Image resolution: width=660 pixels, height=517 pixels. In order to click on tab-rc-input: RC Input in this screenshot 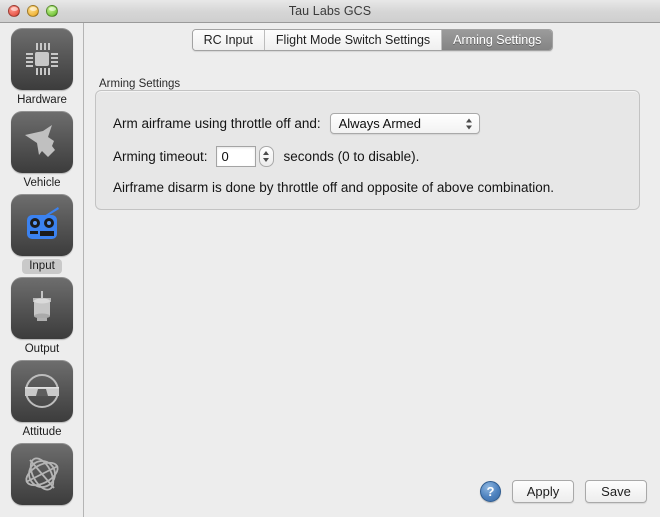, I will do `click(228, 40)`.